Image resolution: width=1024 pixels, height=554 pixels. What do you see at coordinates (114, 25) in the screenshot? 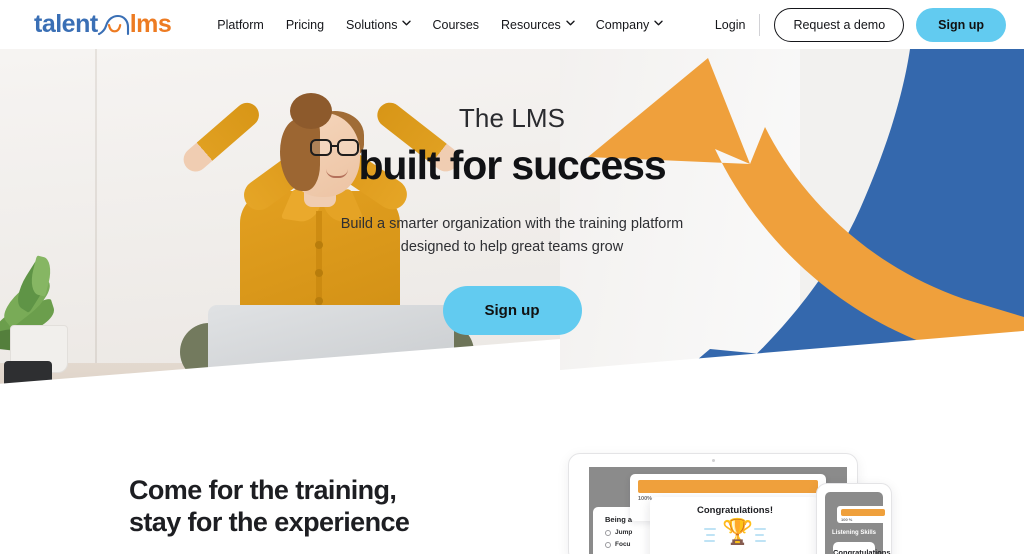
I see `cloud-smile-icon` at bounding box center [114, 25].